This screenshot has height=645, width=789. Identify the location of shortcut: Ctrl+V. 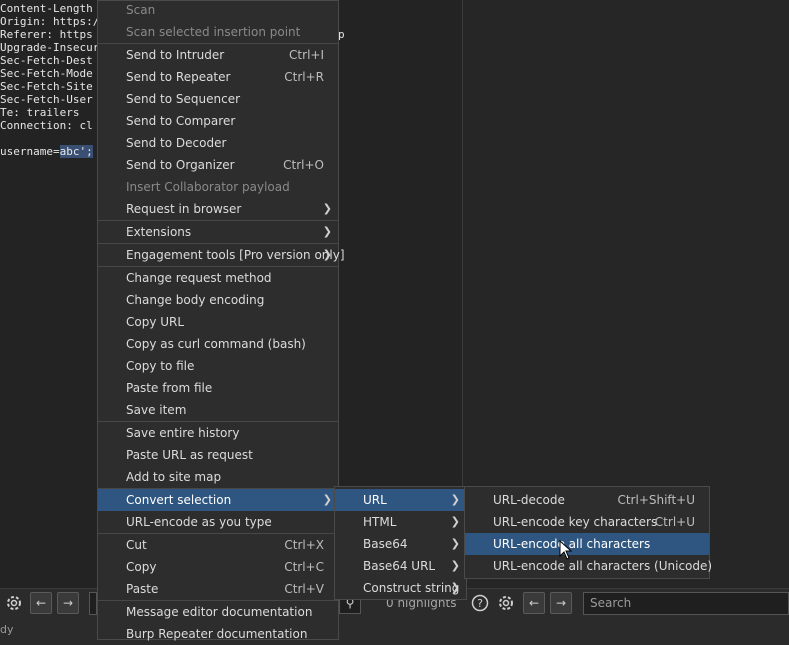
(304, 589).